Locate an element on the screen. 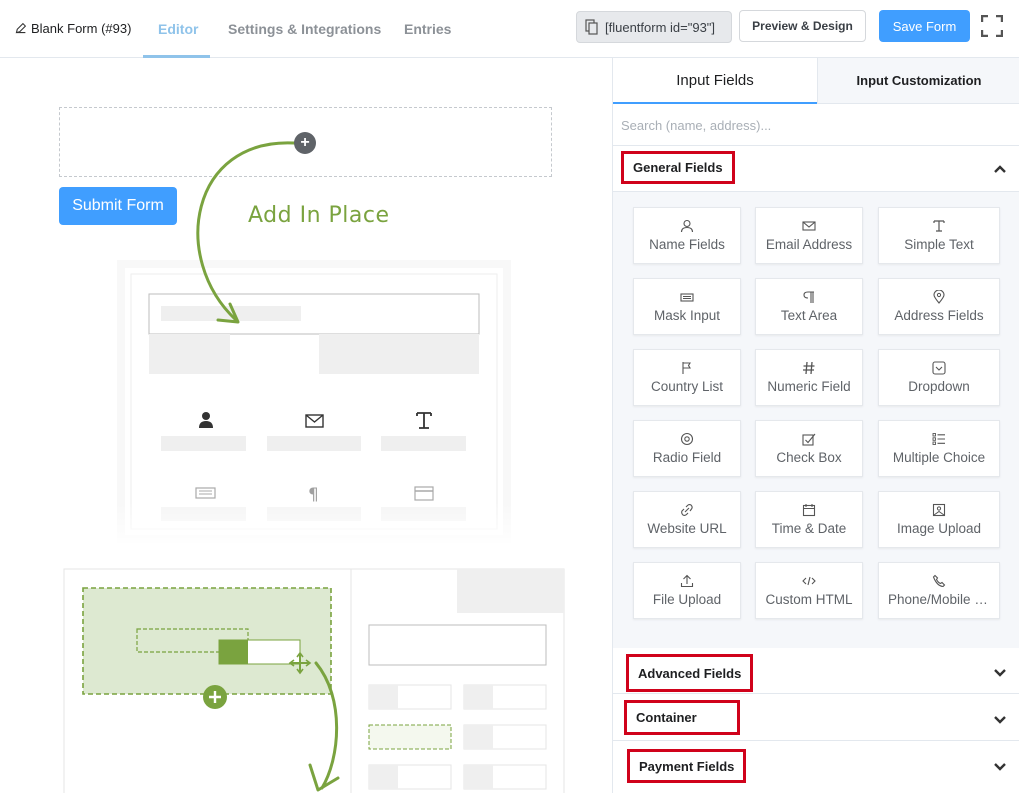  shortcode-copy: [fluentform id="93"] is located at coordinates (654, 27).